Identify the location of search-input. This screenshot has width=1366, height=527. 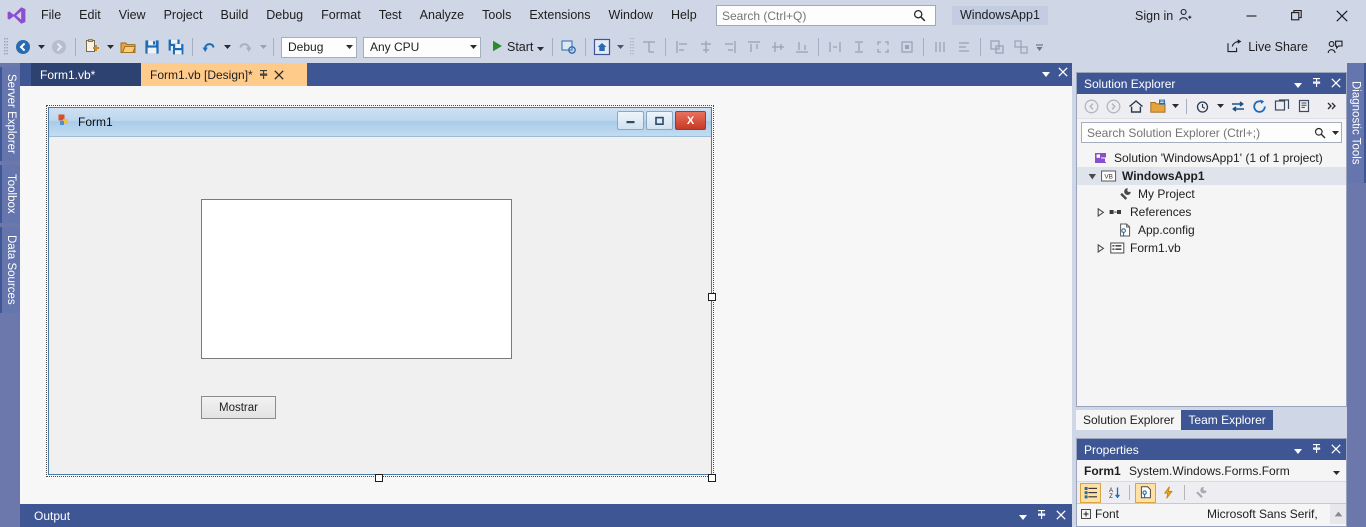
(812, 15).